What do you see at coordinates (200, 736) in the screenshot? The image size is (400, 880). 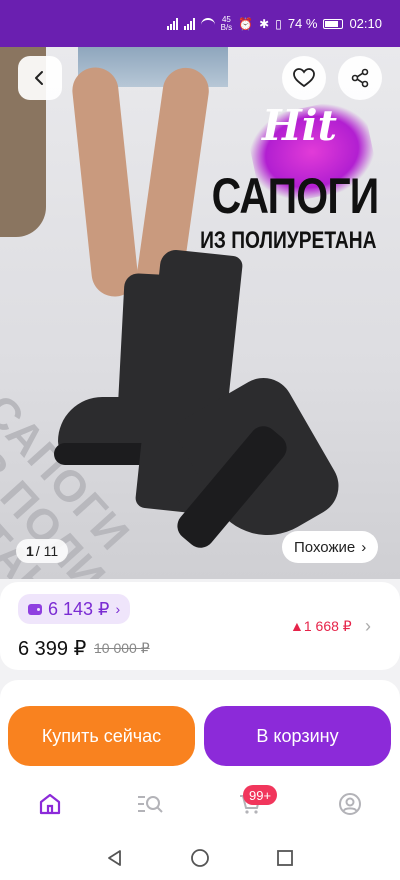 I see `action-bar: Купить сейчас В корзину` at bounding box center [200, 736].